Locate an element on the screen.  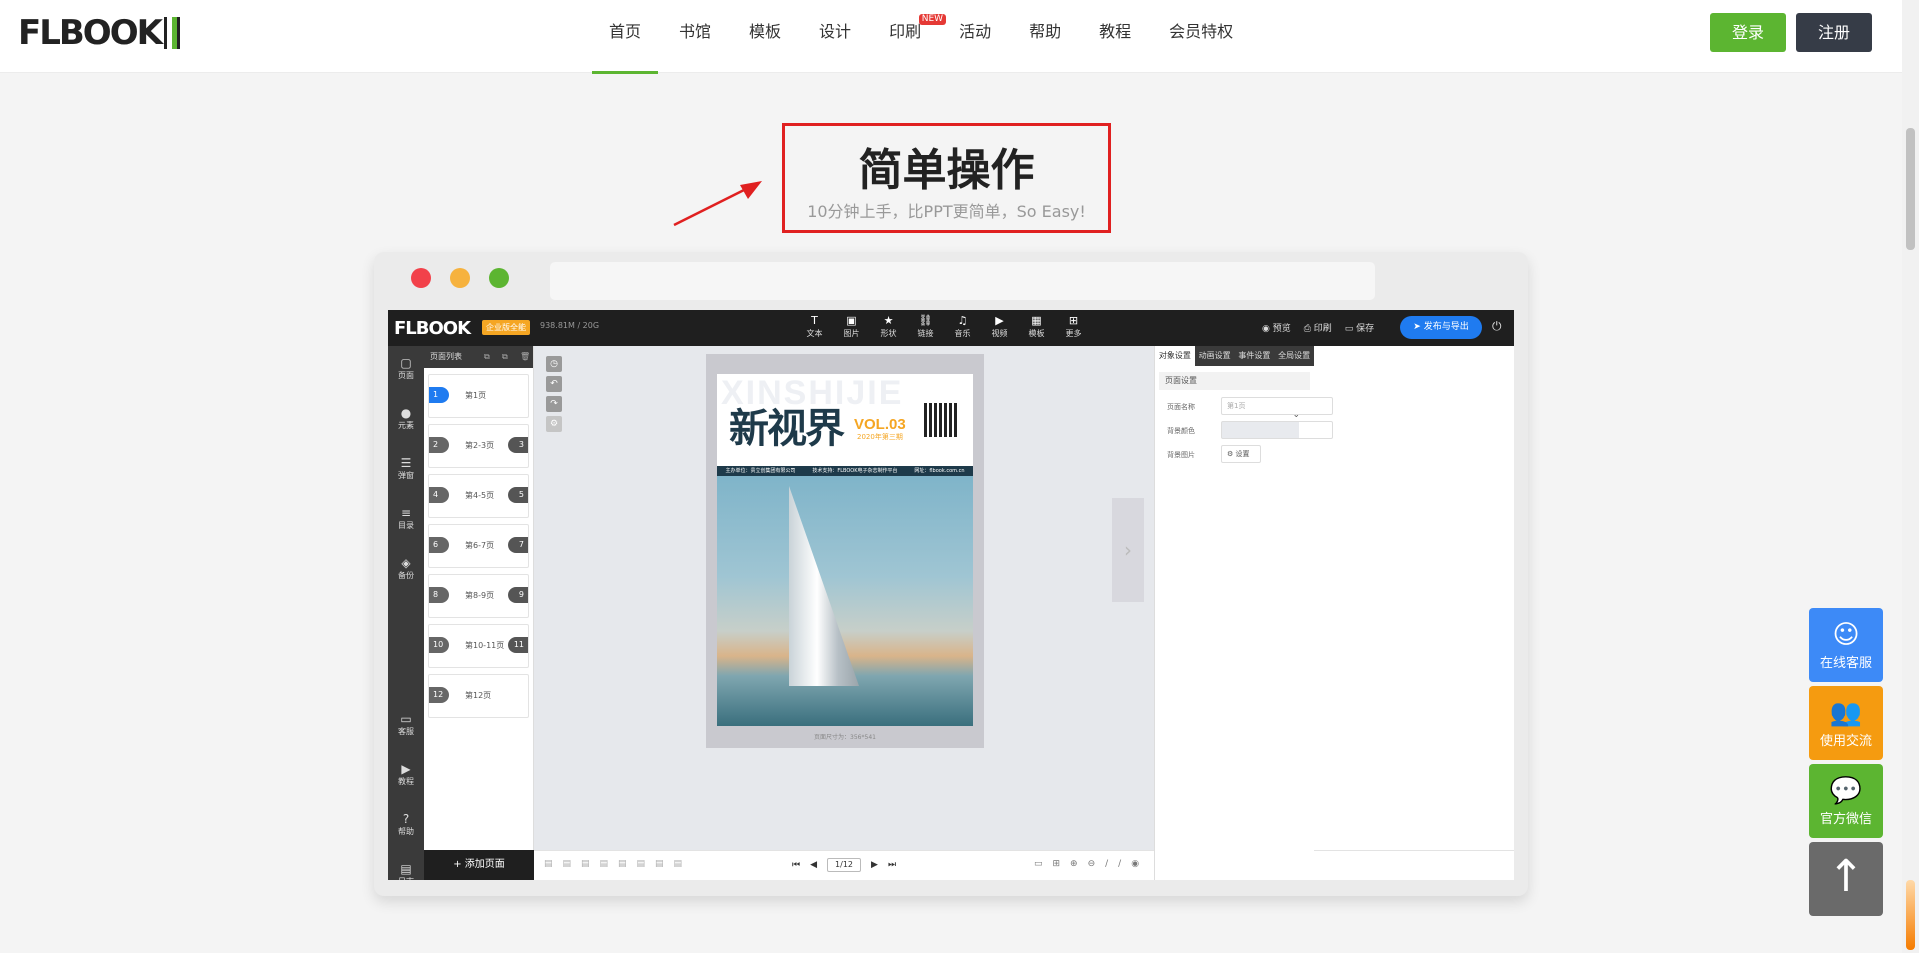
back-to-top-button: ↑ is located at coordinates (1846, 879).